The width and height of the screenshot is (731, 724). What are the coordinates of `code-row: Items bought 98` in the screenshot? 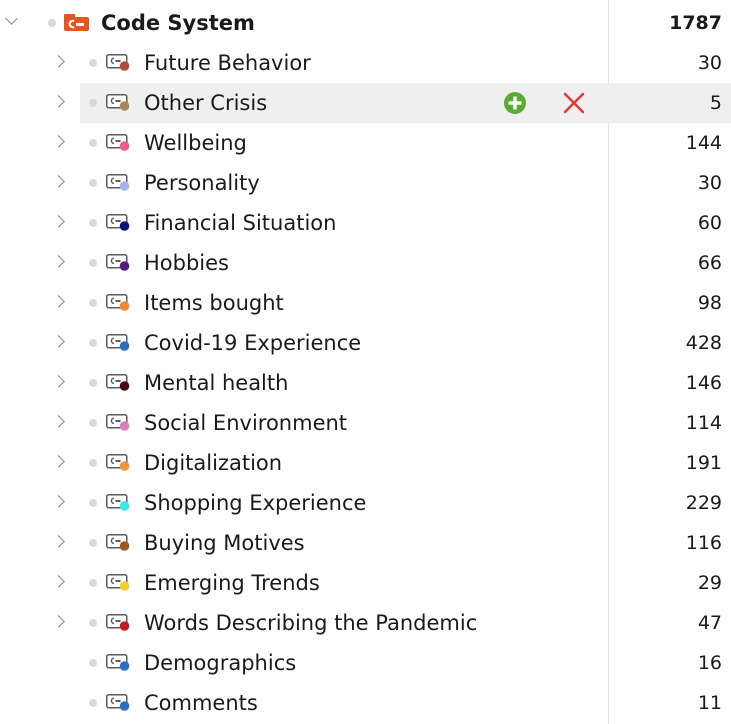 It's located at (365, 303).